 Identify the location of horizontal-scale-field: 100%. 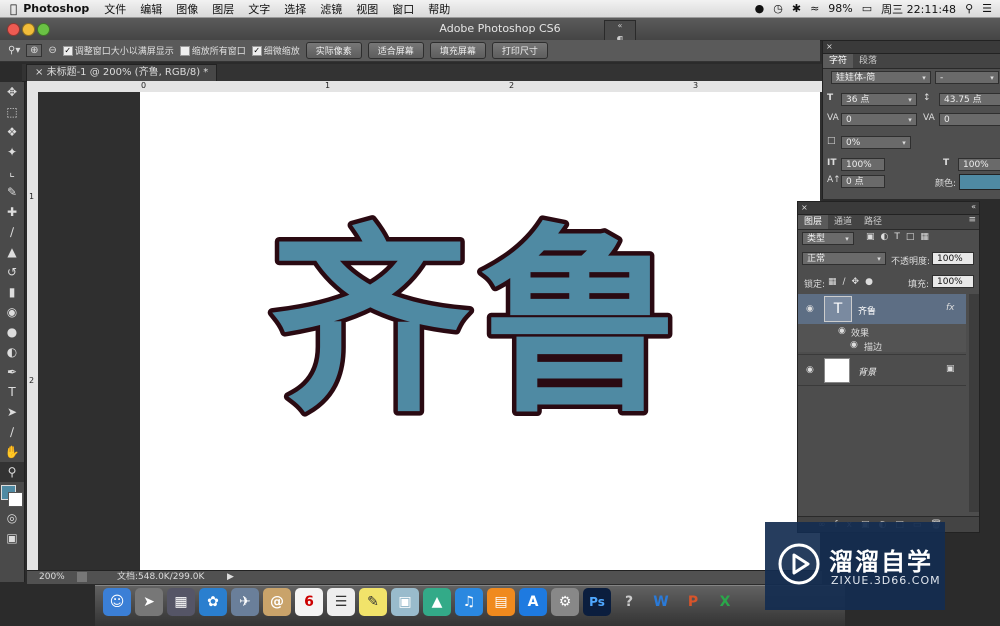
(979, 164).